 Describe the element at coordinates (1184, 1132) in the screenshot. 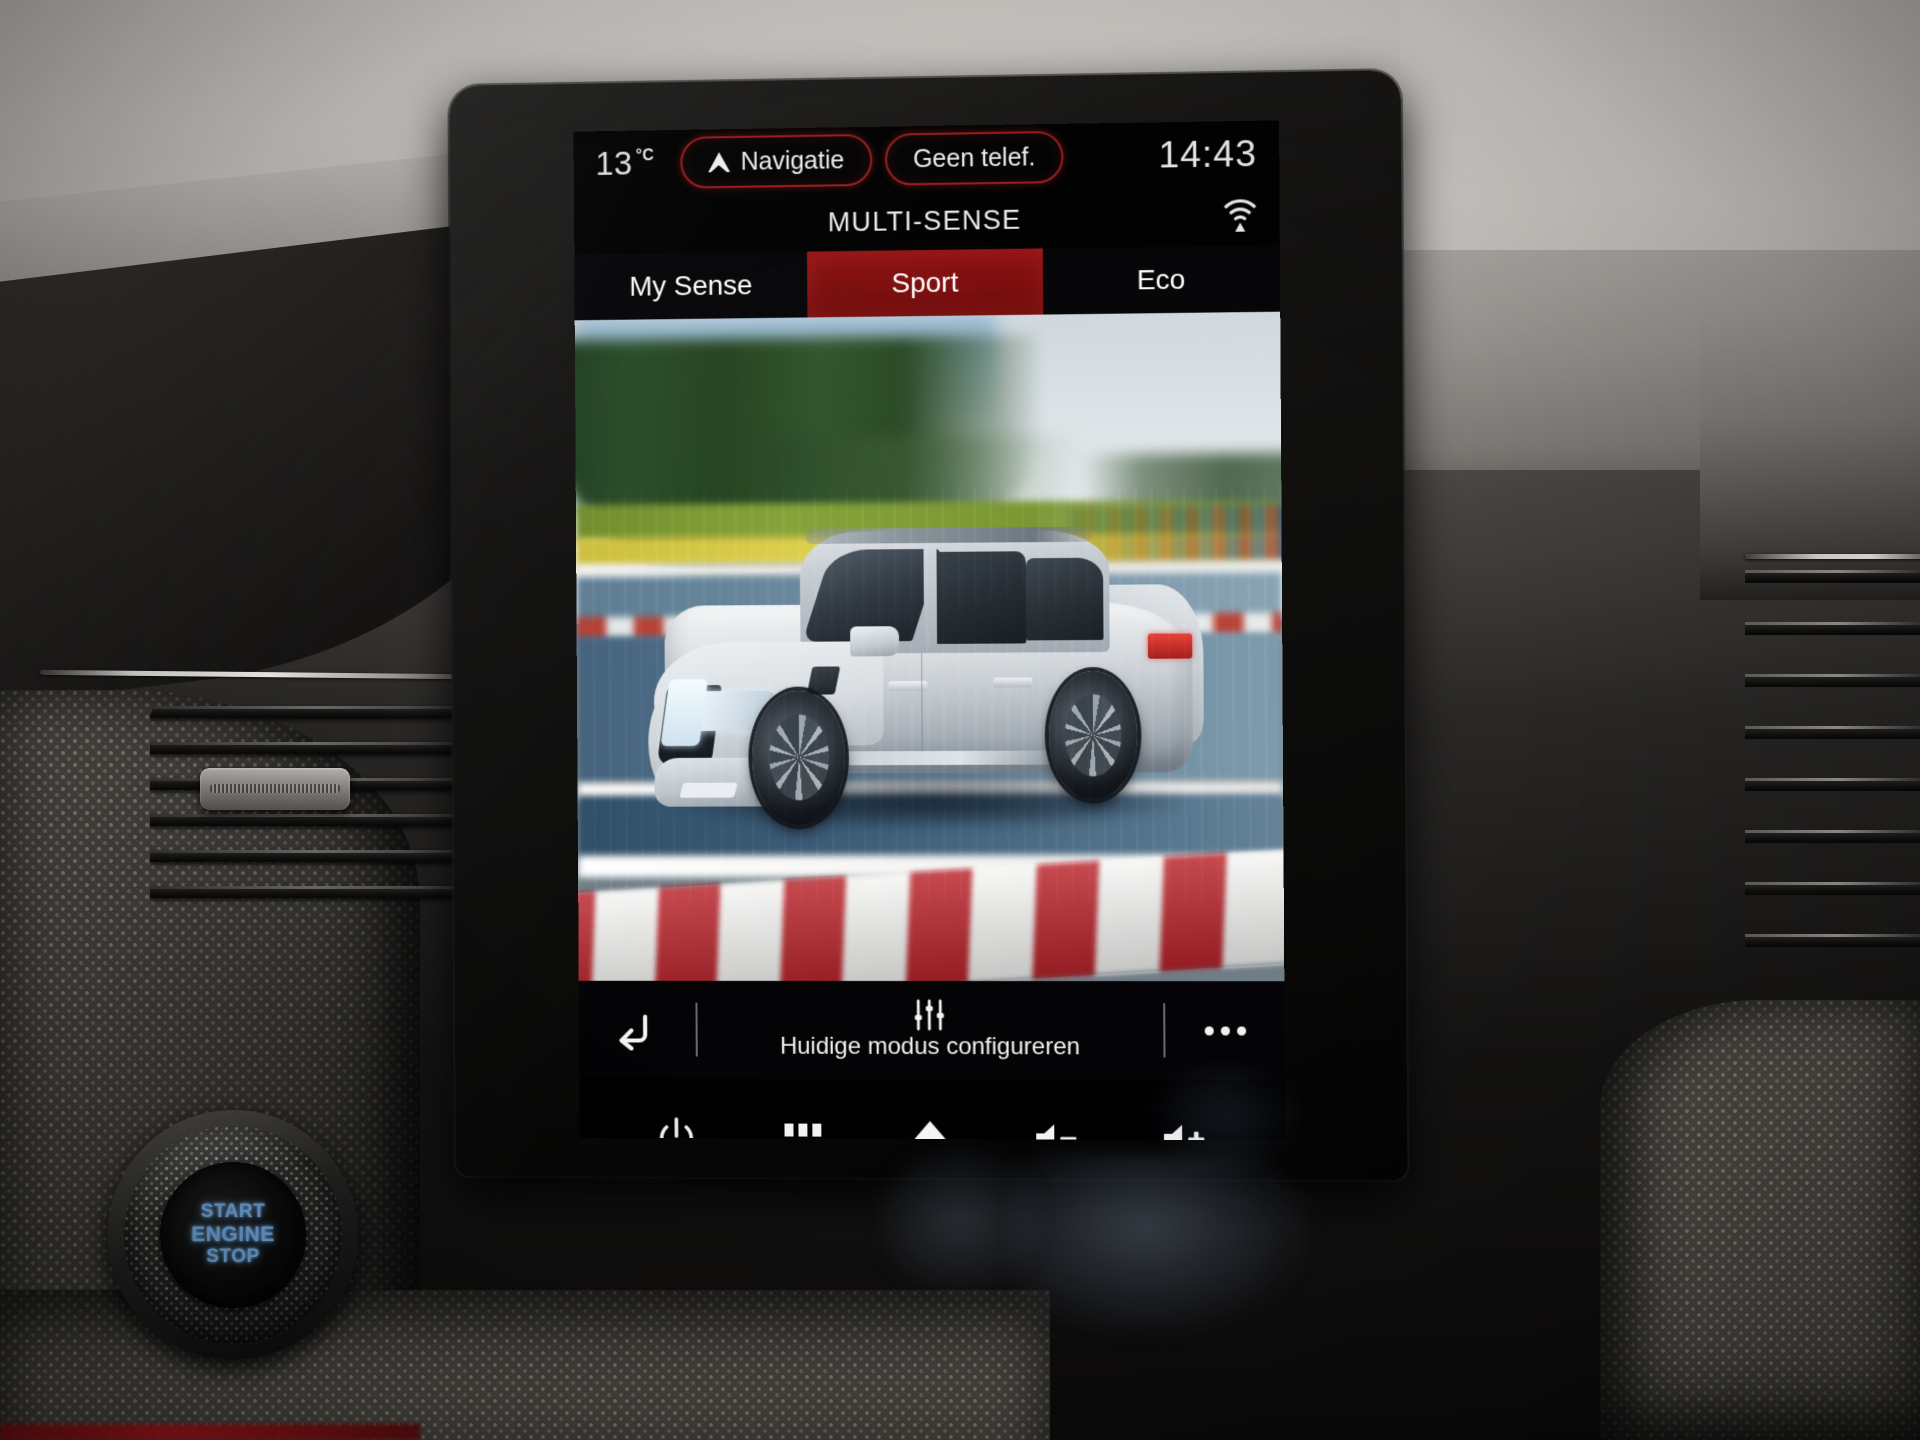

I see `volume-up-icon` at that location.